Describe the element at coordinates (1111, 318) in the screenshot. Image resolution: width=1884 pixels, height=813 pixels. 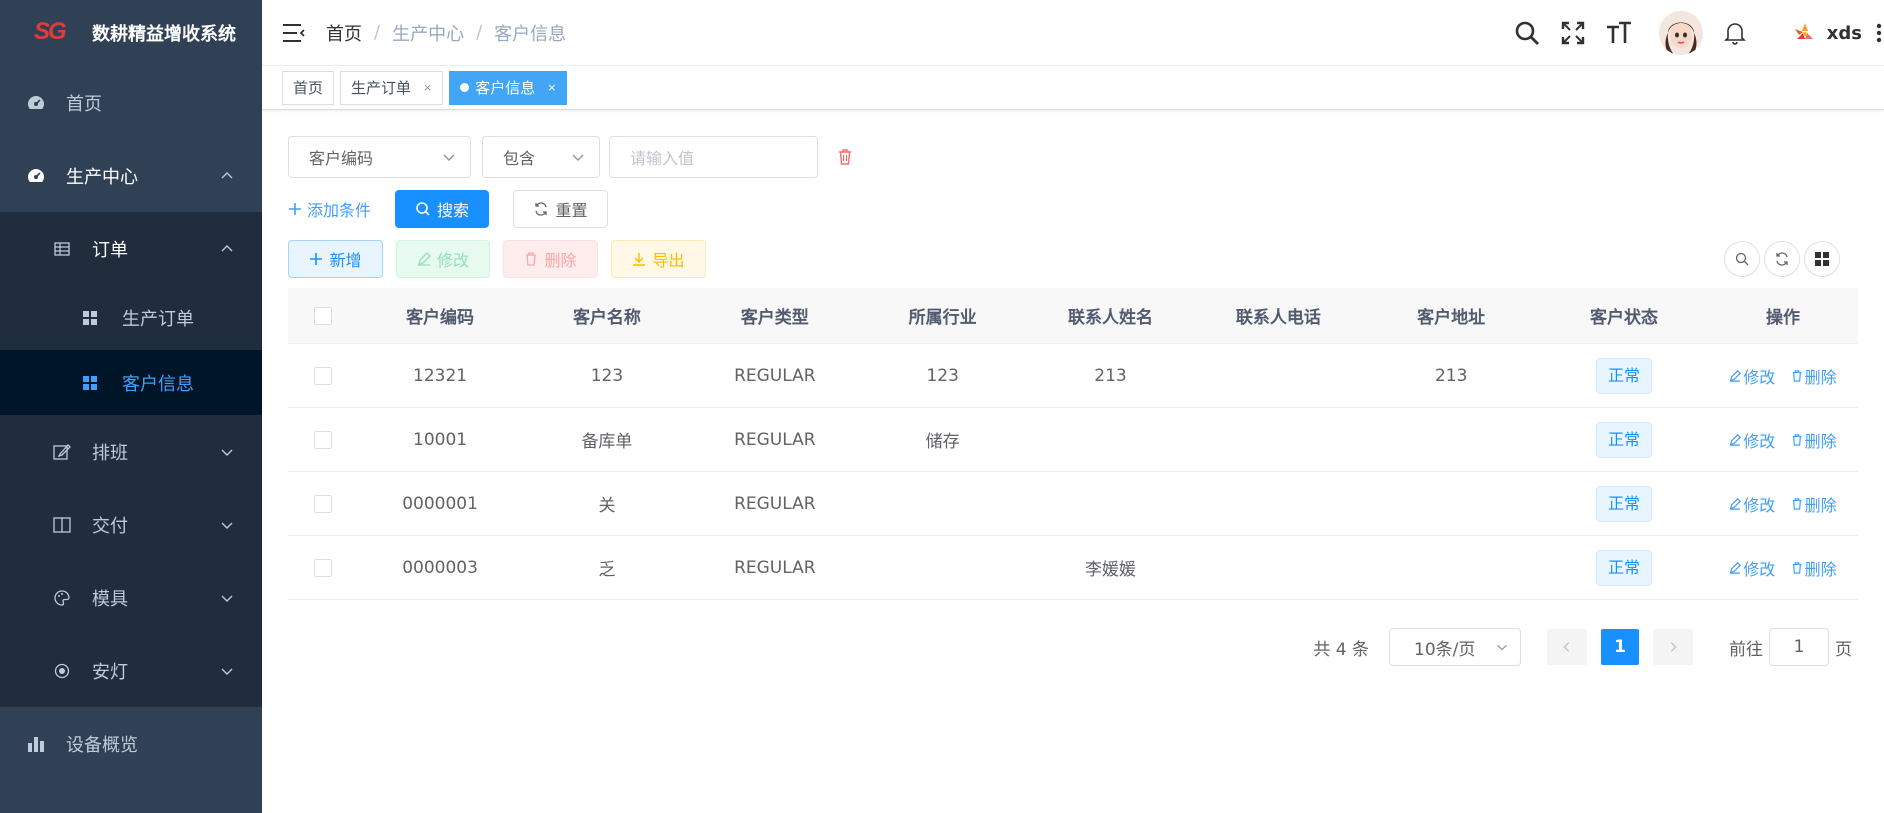
I see `header-contact-name: 联系人姓名` at that location.